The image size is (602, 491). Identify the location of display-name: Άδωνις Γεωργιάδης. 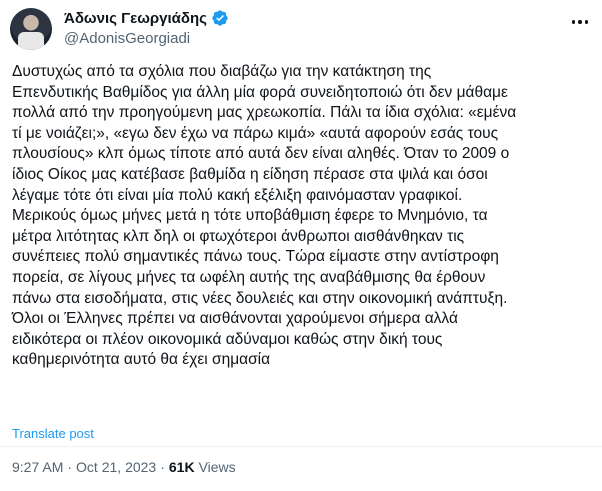
(135, 18).